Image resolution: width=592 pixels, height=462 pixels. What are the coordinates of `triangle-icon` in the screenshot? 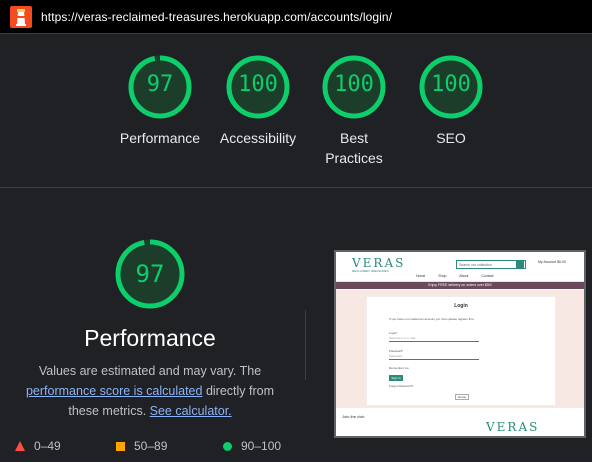 It's located at (20, 446).